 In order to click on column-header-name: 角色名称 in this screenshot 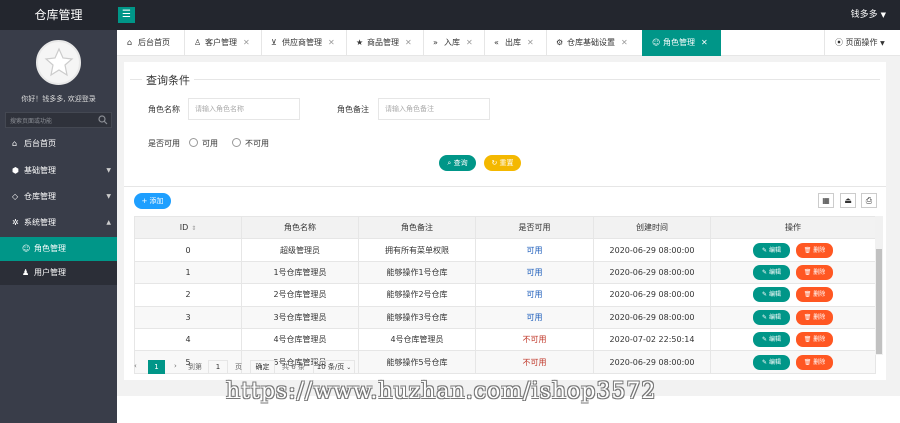, I will do `click(300, 227)`.